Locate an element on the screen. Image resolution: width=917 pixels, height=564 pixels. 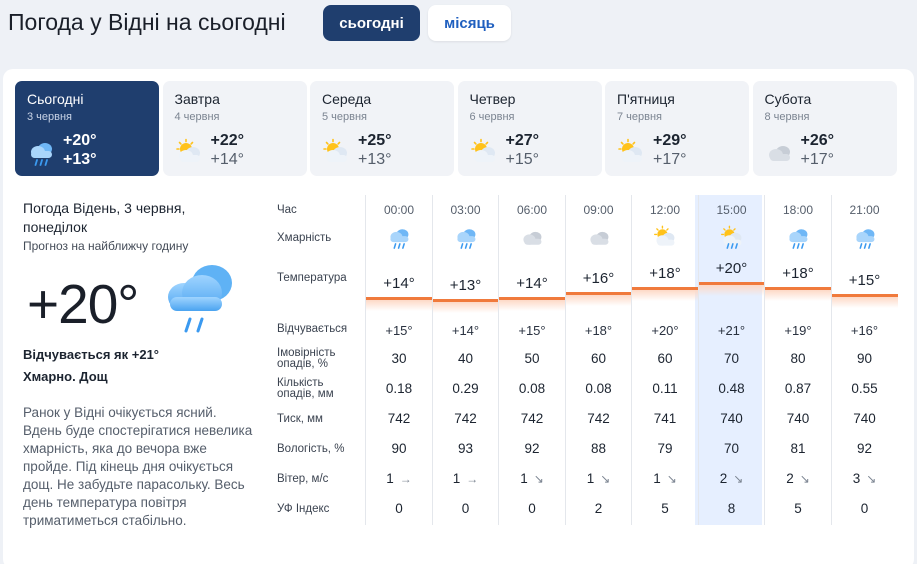
hour-feels-like: +20° is located at coordinates (665, 330).